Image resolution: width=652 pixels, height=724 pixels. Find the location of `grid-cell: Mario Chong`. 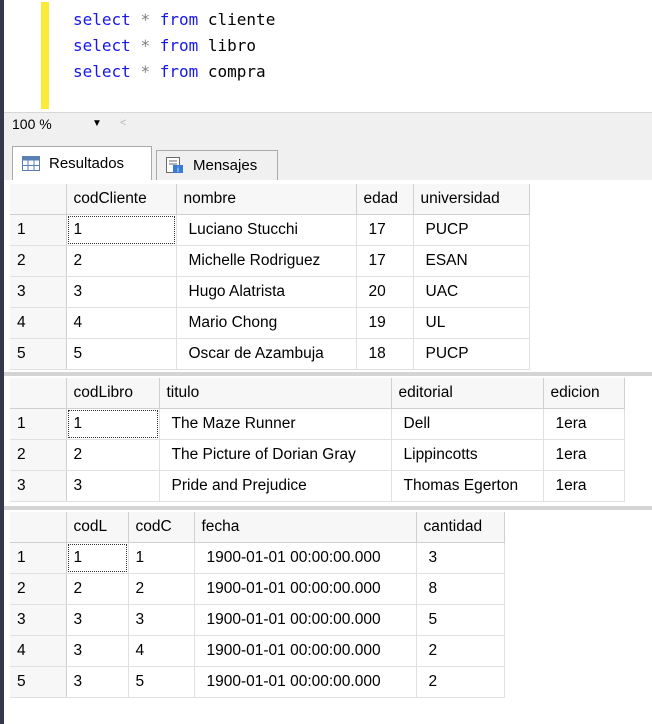

grid-cell: Mario Chong is located at coordinates (266, 323).